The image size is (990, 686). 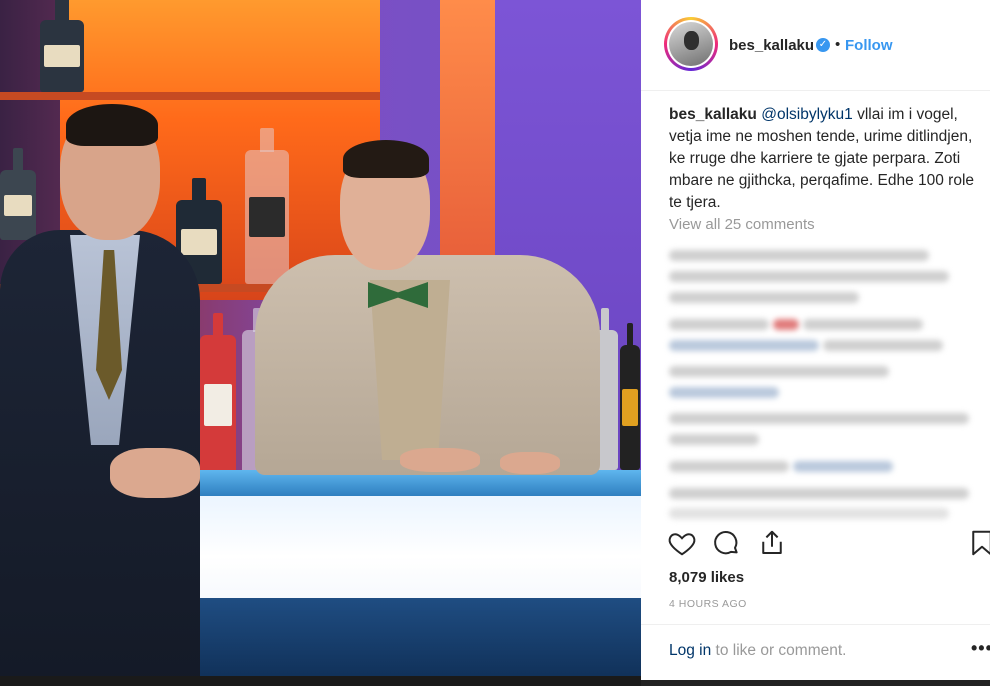 I want to click on caption-mention: @olsibylyku1, so click(x=807, y=114).